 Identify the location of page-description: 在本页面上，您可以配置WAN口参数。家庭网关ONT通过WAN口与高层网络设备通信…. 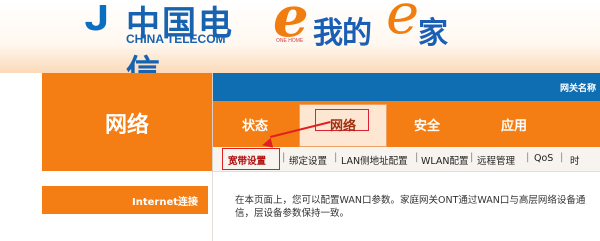
(410, 207).